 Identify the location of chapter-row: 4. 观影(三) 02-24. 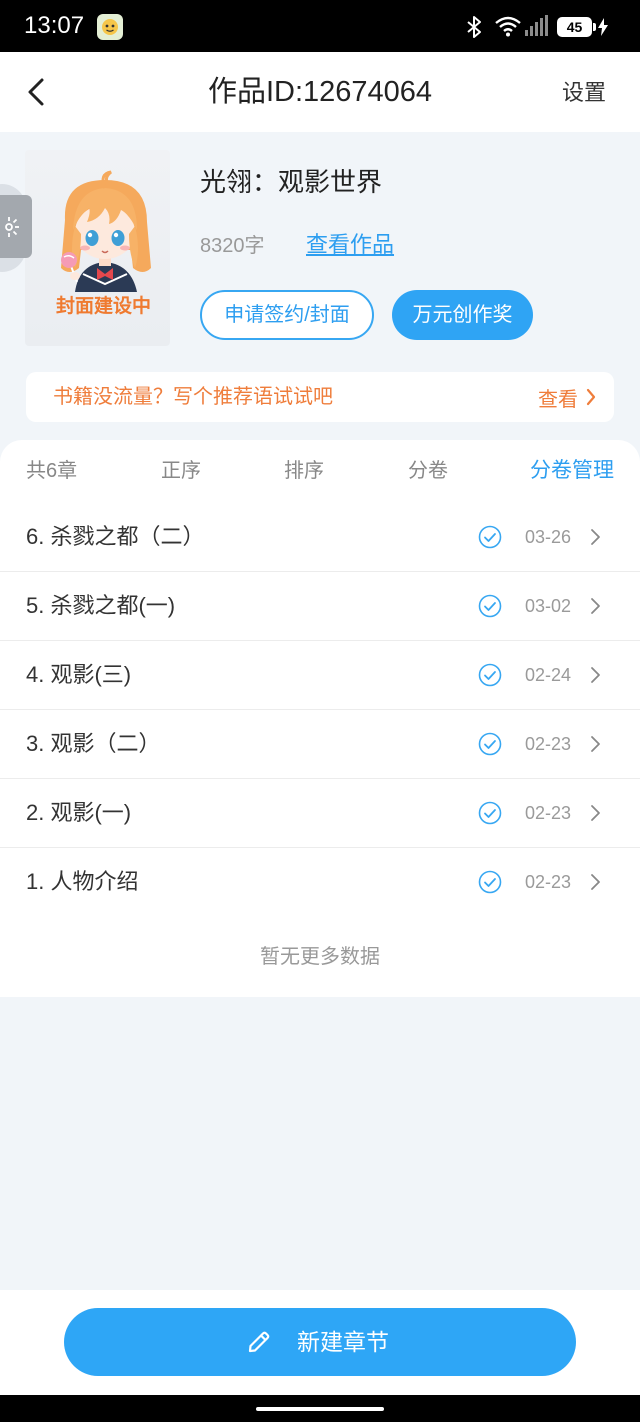
(320, 675).